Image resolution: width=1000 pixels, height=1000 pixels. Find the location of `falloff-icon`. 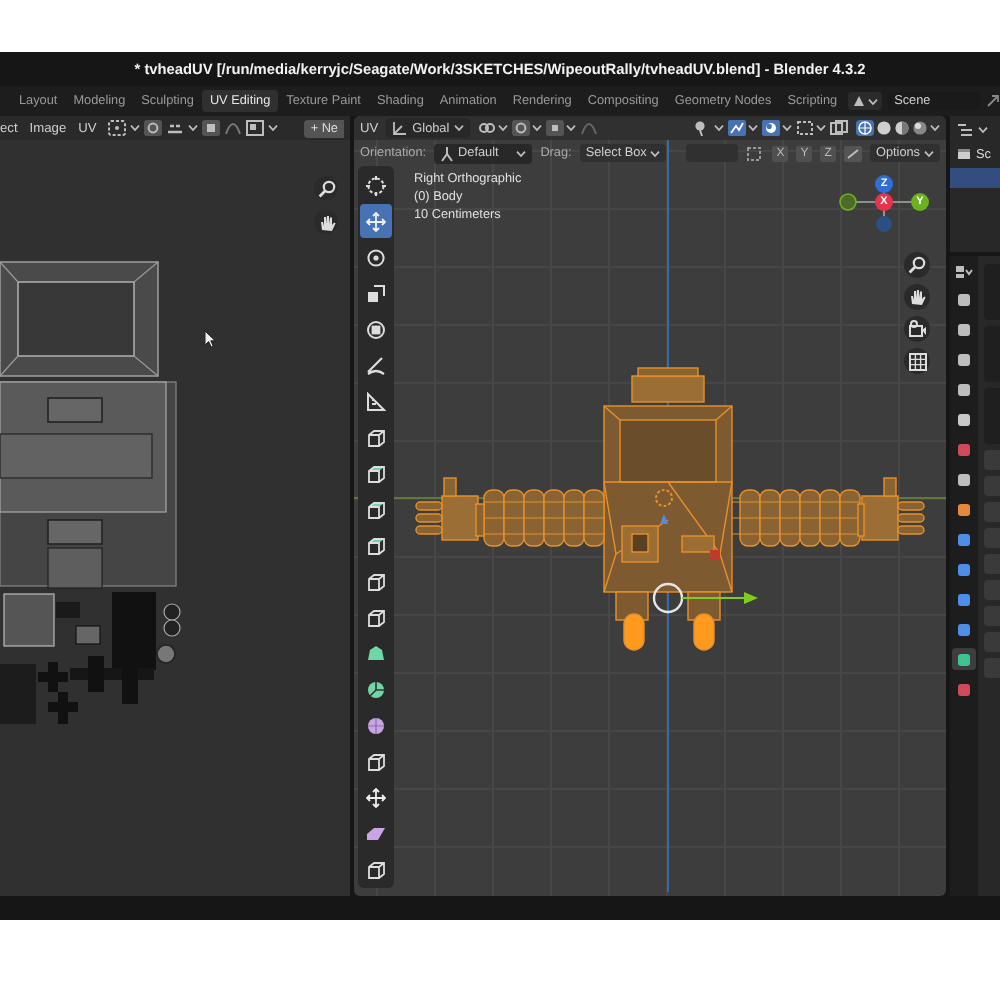

falloff-icon is located at coordinates (233, 128).